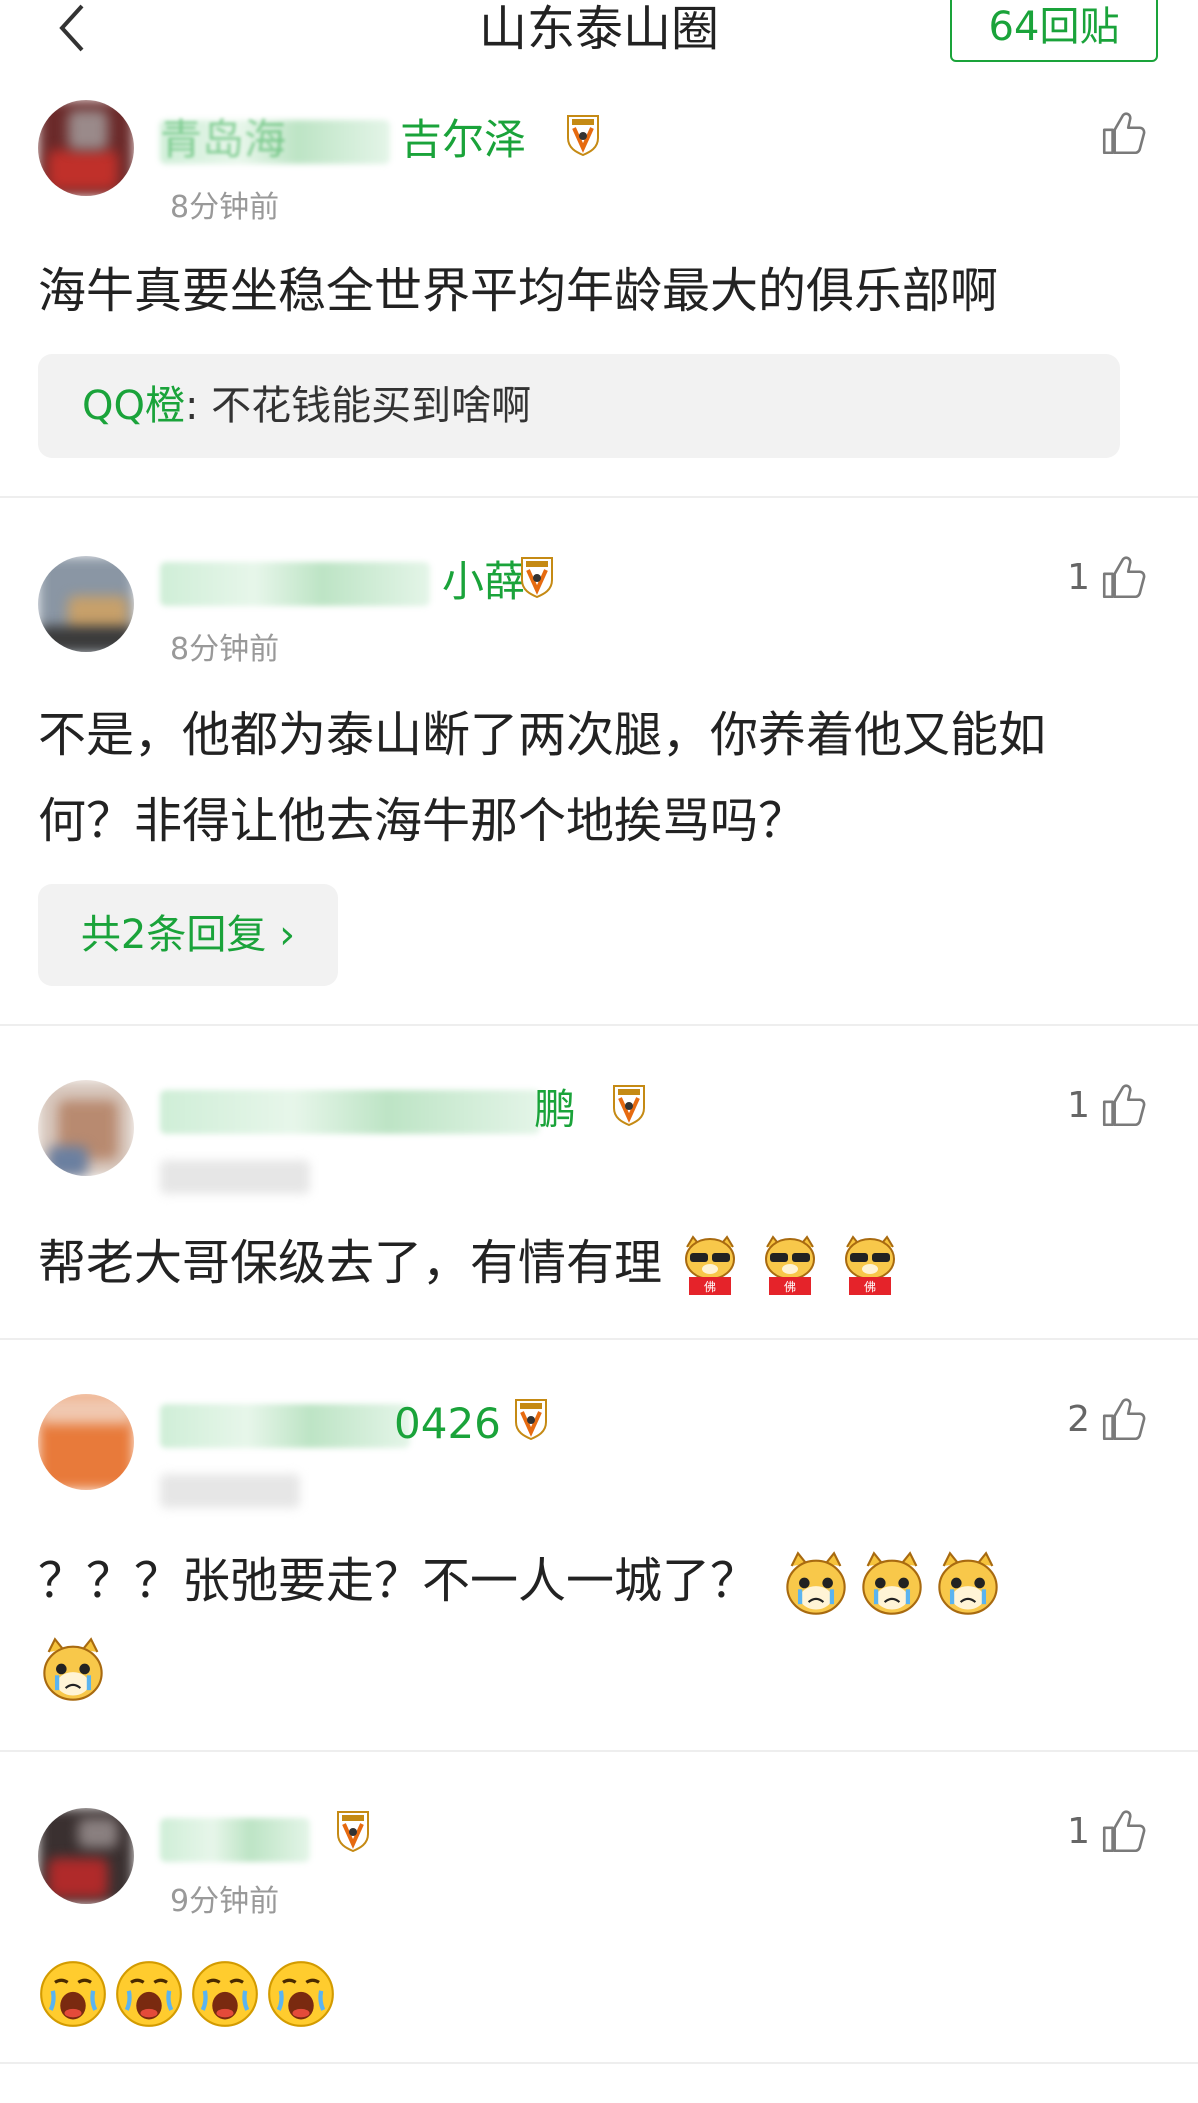  What do you see at coordinates (588, 1624) in the screenshot?
I see `comment-body: ？？？张弛要走？不一人一城了？` at bounding box center [588, 1624].